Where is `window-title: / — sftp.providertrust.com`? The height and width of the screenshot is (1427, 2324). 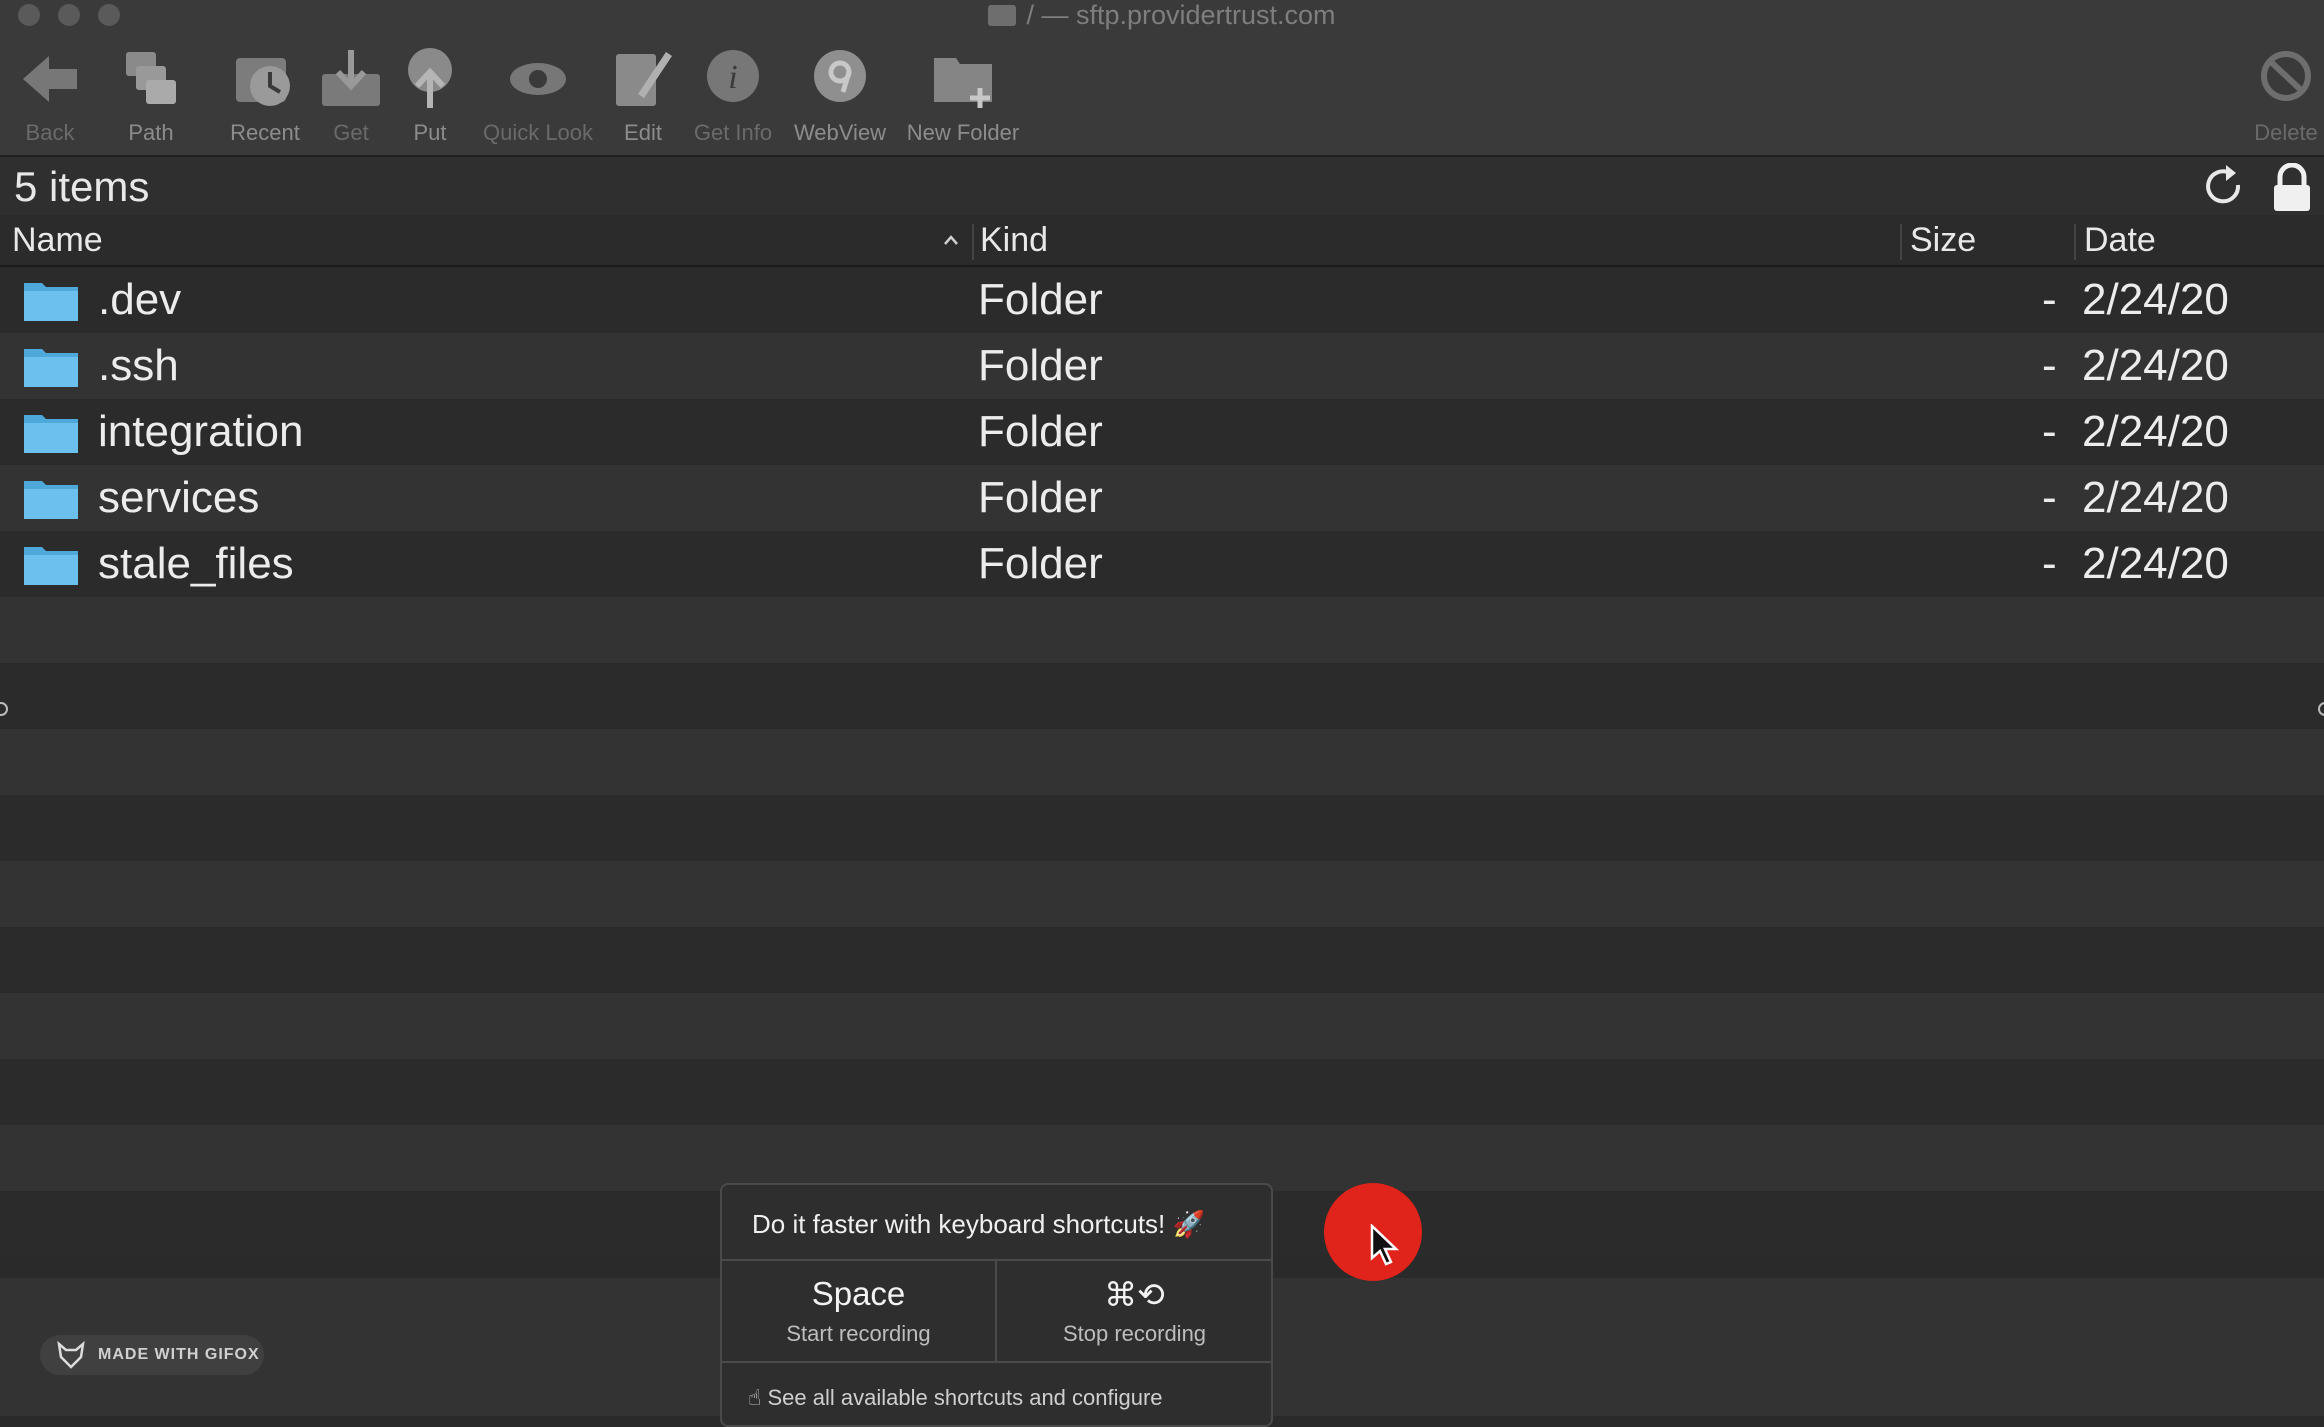 window-title: / — sftp.providertrust.com is located at coordinates (1162, 15).